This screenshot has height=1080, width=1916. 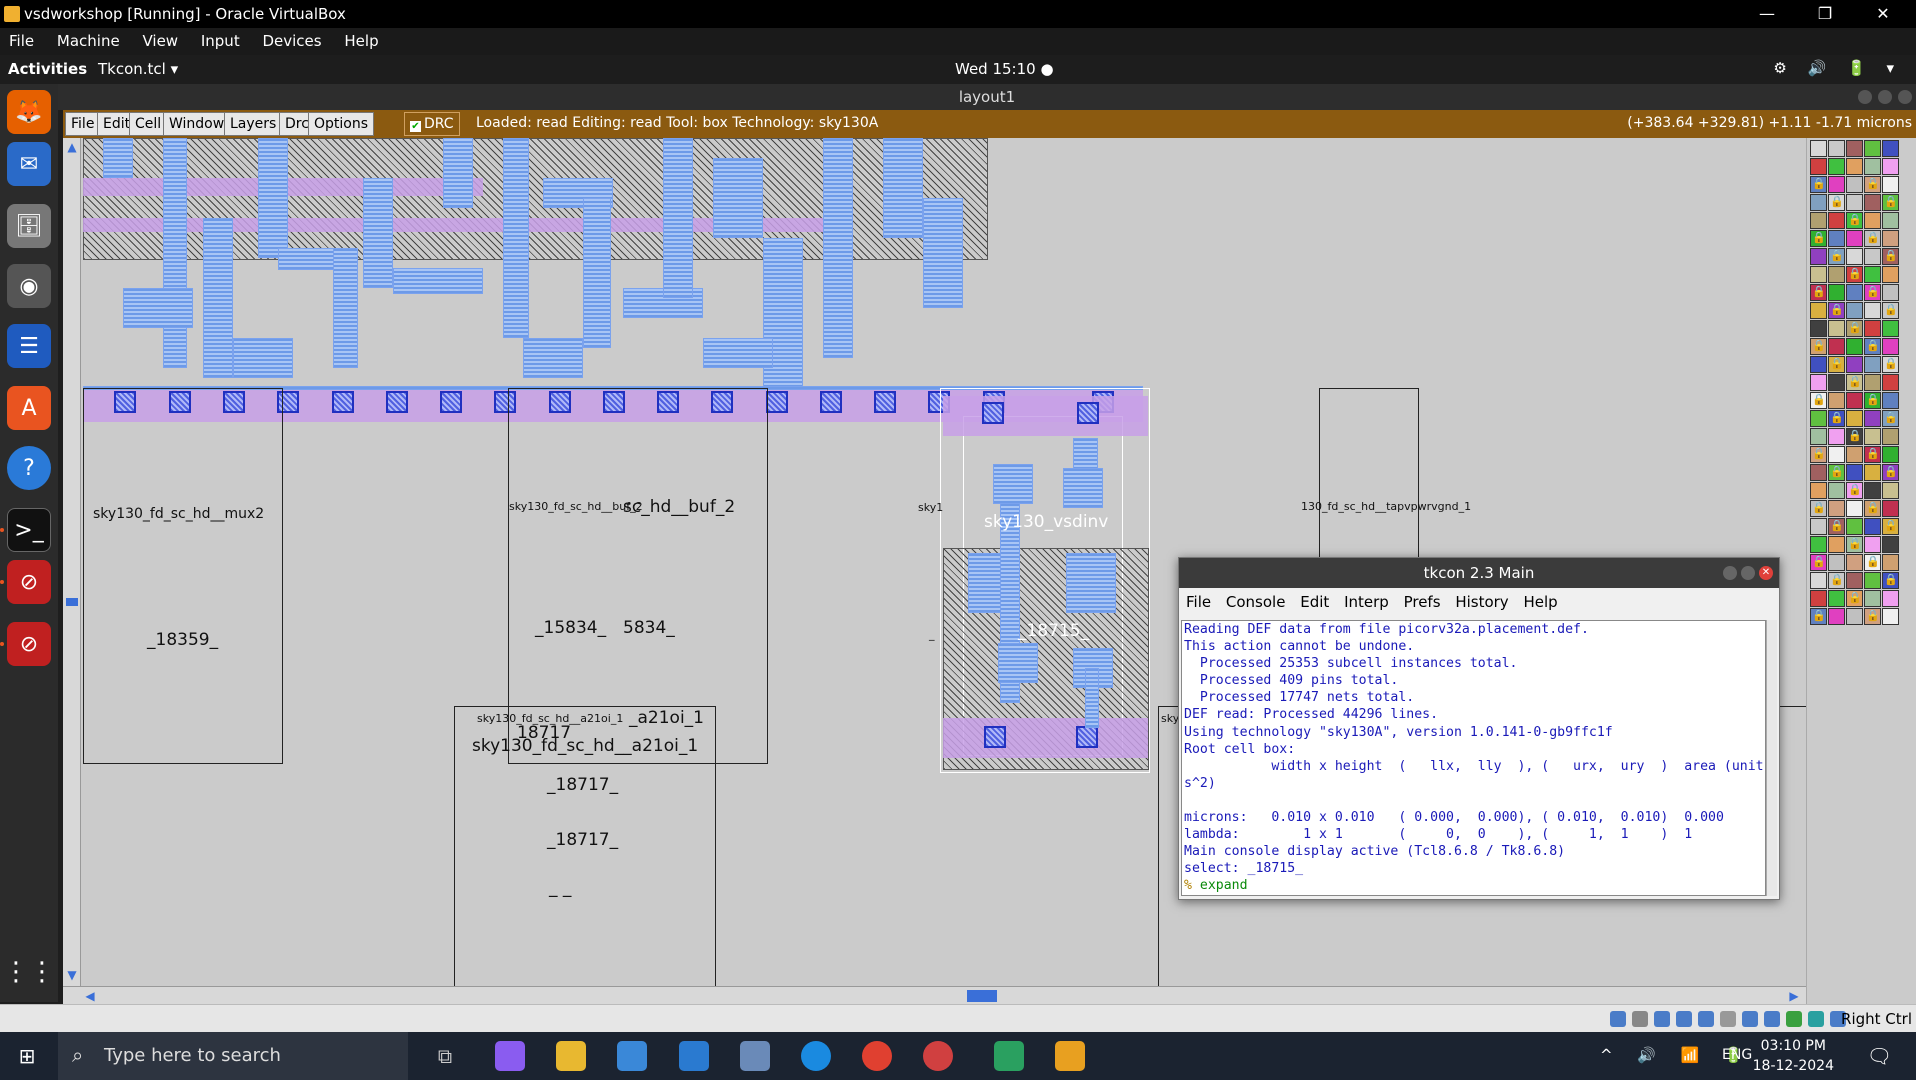 What do you see at coordinates (47, 69) in the screenshot?
I see `activities-button: Activities` at bounding box center [47, 69].